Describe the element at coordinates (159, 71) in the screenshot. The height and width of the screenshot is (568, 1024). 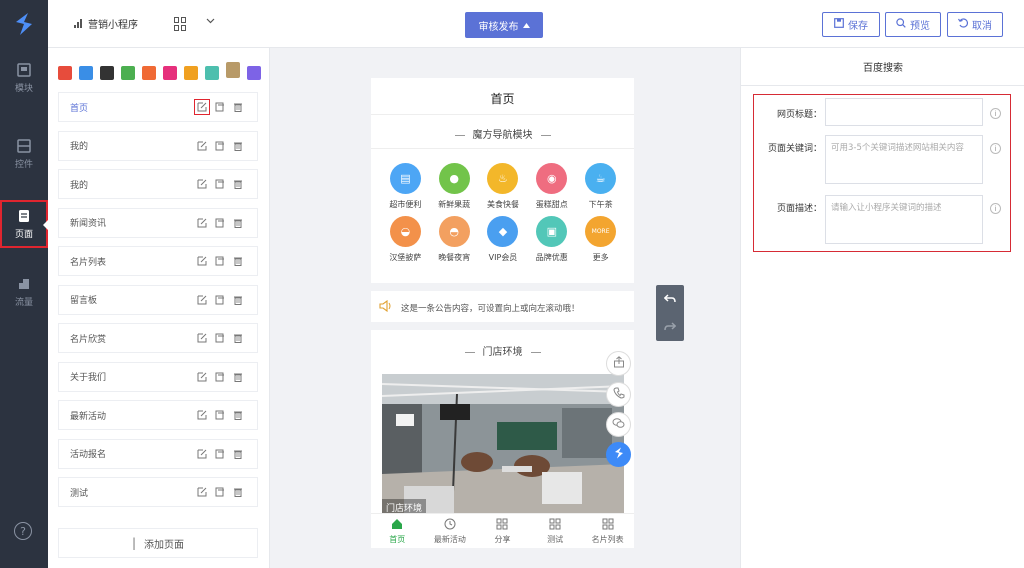
I see `theme-color-swatches` at that location.